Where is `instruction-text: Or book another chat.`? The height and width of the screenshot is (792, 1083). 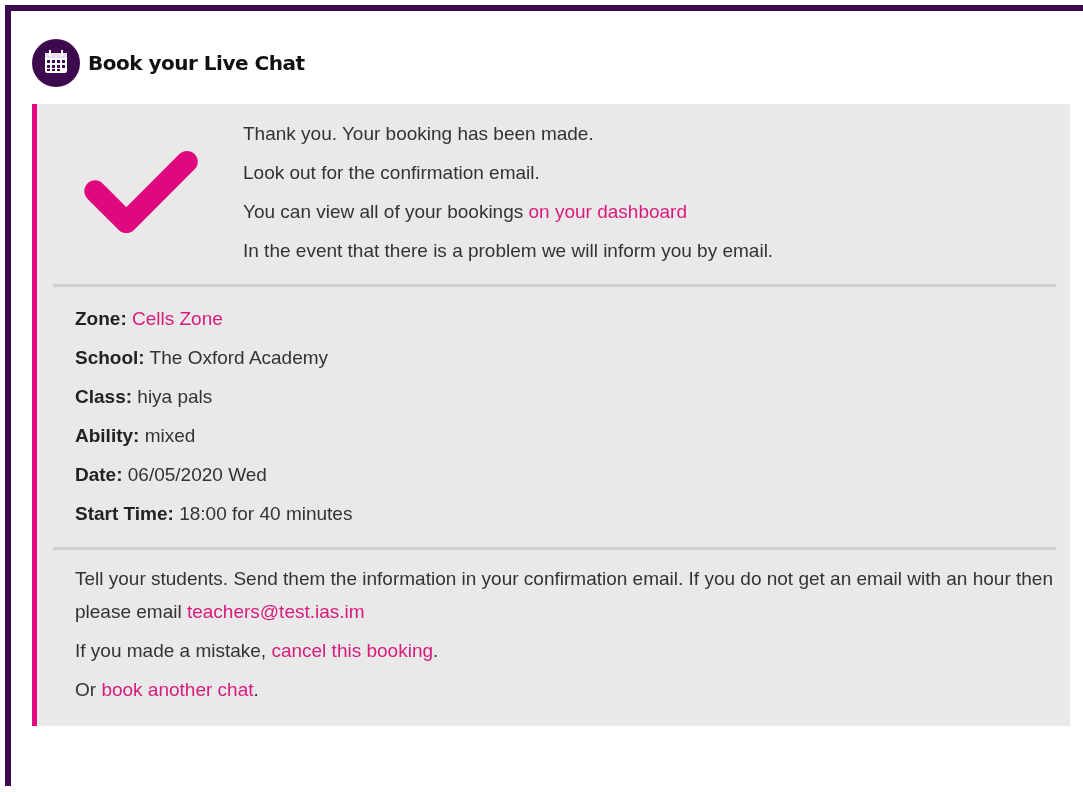
instruction-text: Or book another chat. is located at coordinates (167, 690).